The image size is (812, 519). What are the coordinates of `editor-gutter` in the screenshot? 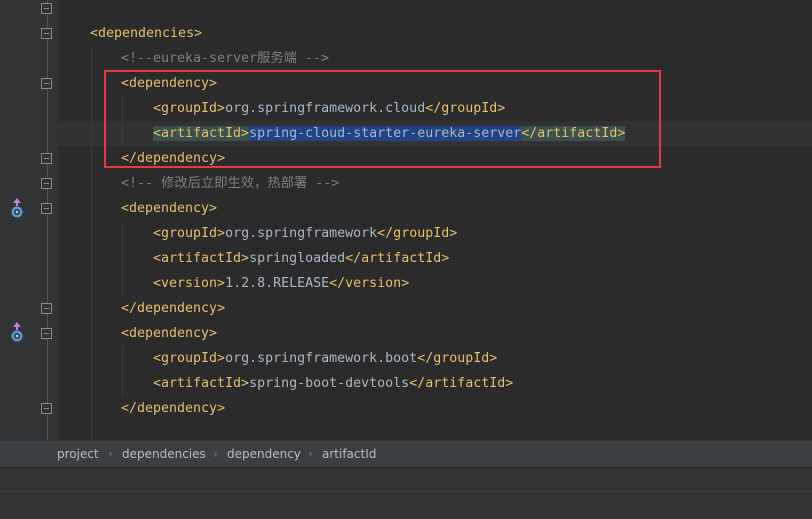 It's located at (29, 220).